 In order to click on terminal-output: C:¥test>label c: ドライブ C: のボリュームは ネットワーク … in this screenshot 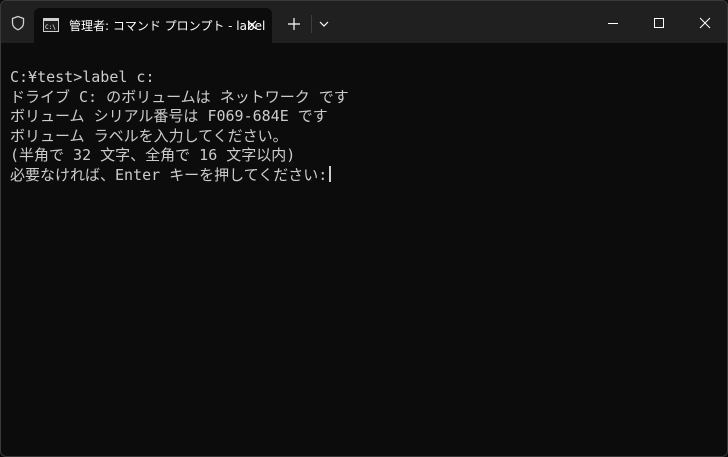, I will do `click(179, 126)`.